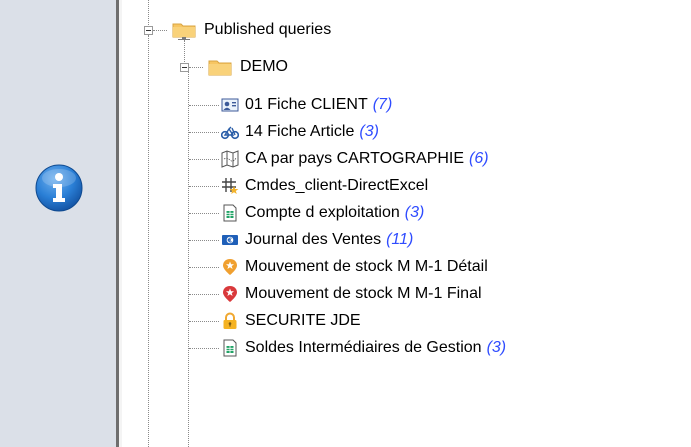 This screenshot has height=447, width=691. I want to click on tree-item-query: SECURITE JDE, so click(293, 321).